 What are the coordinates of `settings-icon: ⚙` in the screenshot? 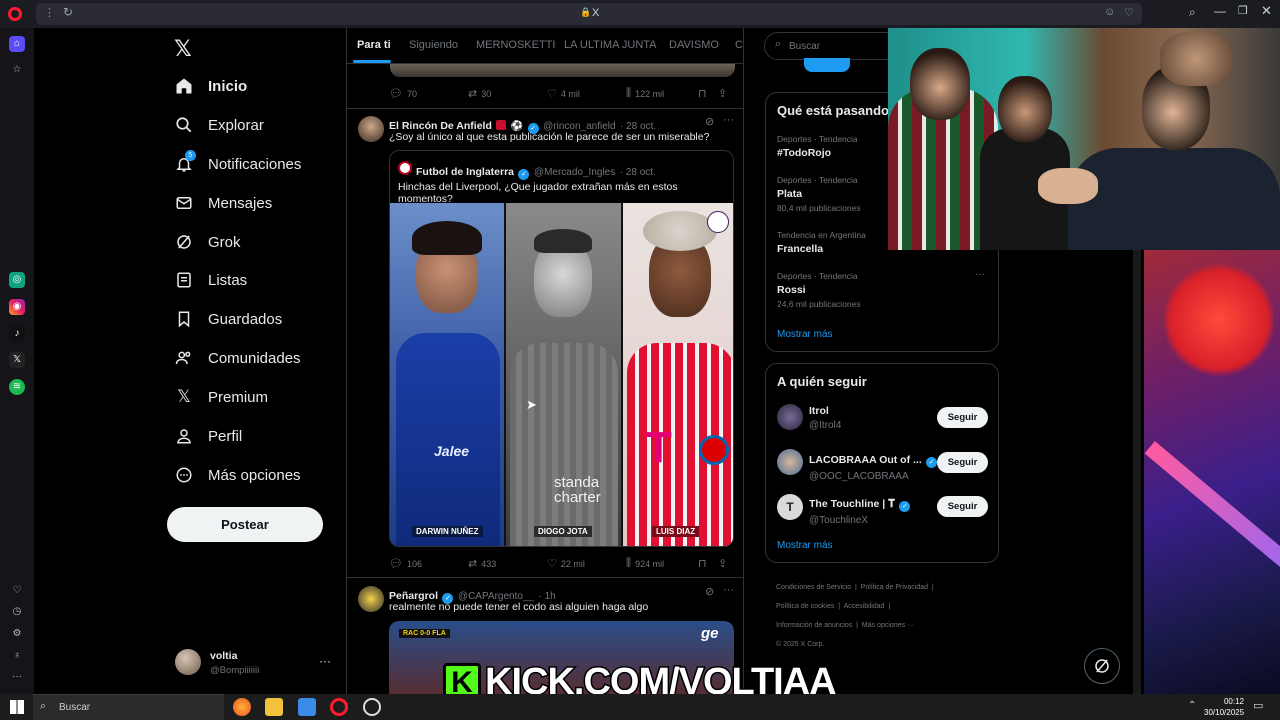 It's located at (17, 634).